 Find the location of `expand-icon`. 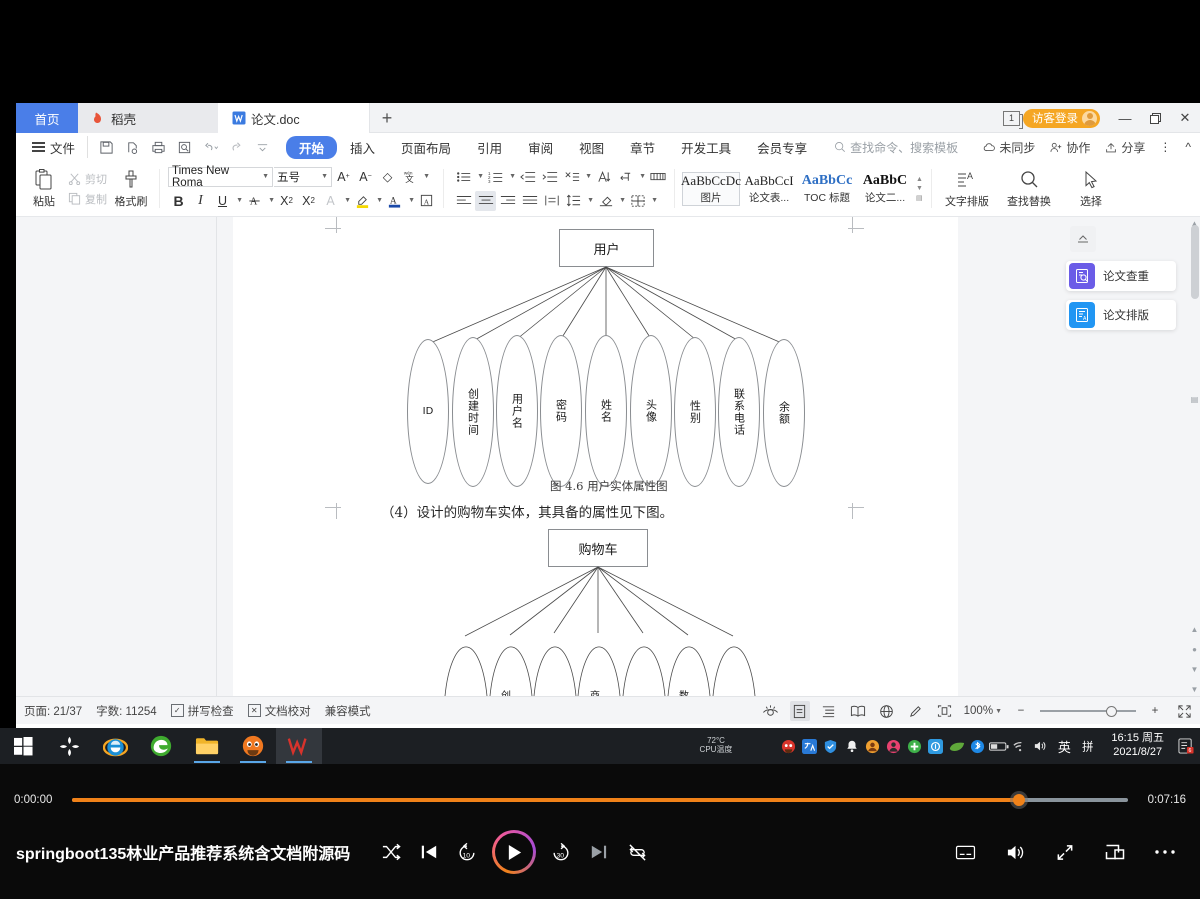

expand-icon is located at coordinates (1065, 852).